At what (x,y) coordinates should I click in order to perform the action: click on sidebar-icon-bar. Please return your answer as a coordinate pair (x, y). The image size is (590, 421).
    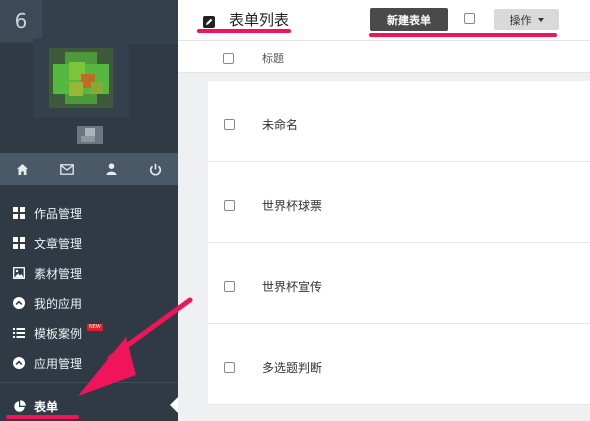
    Looking at the image, I should click on (89, 169).